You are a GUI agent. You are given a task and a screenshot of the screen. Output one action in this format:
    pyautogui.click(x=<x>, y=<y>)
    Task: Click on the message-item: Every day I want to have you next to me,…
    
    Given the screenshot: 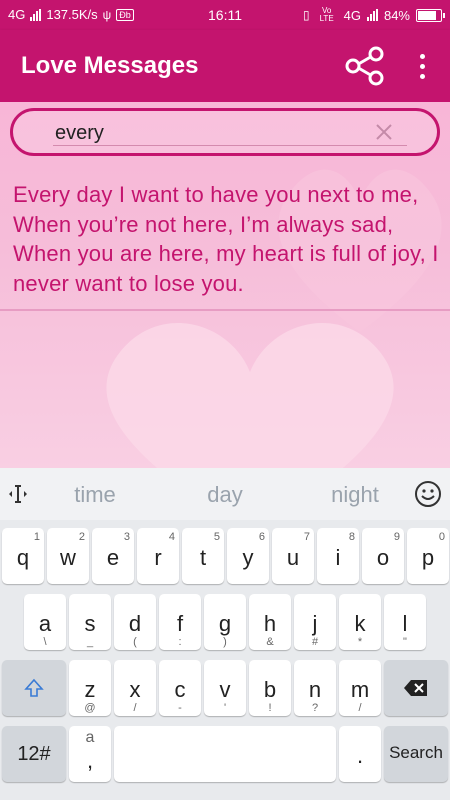 What is the action you would take?
    pyautogui.click(x=226, y=239)
    